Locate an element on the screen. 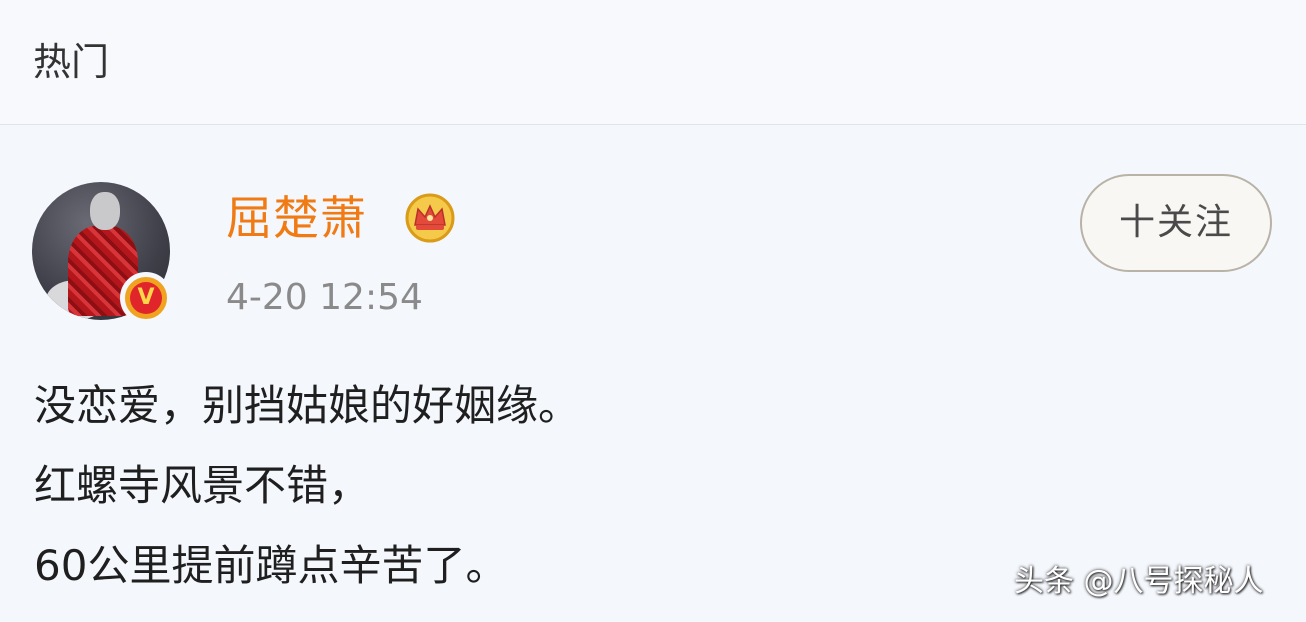 The height and width of the screenshot is (622, 1306). avatar-head-shape is located at coordinates (105, 211).